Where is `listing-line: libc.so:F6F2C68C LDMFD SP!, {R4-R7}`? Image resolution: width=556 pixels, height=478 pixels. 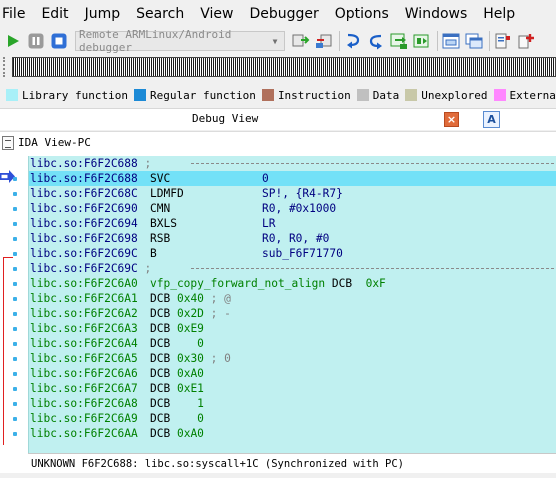
listing-line: libc.so:F6F2C68C LDMFD SP!, {R4-R7} is located at coordinates (292, 193).